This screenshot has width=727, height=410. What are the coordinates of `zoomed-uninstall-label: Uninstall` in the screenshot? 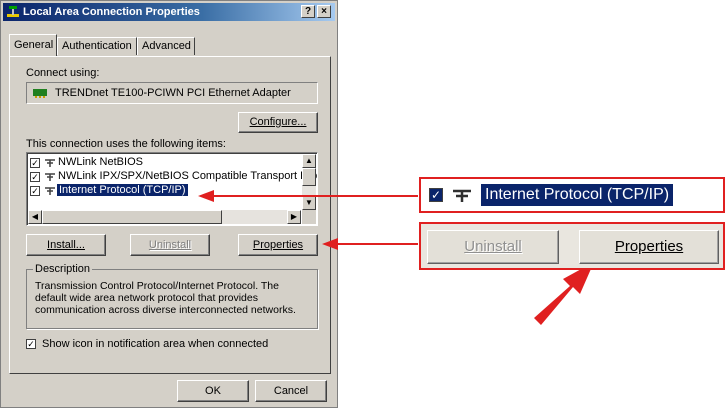 It's located at (493, 246).